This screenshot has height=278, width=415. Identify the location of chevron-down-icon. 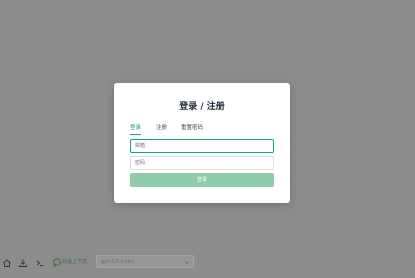
(187, 263).